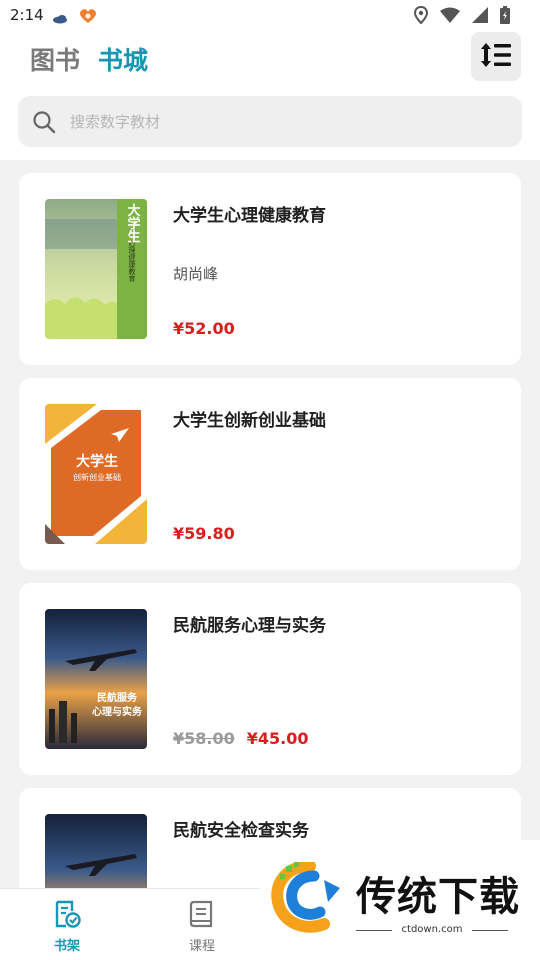  What do you see at coordinates (201, 946) in the screenshot?
I see `nav-course-label: 课程` at bounding box center [201, 946].